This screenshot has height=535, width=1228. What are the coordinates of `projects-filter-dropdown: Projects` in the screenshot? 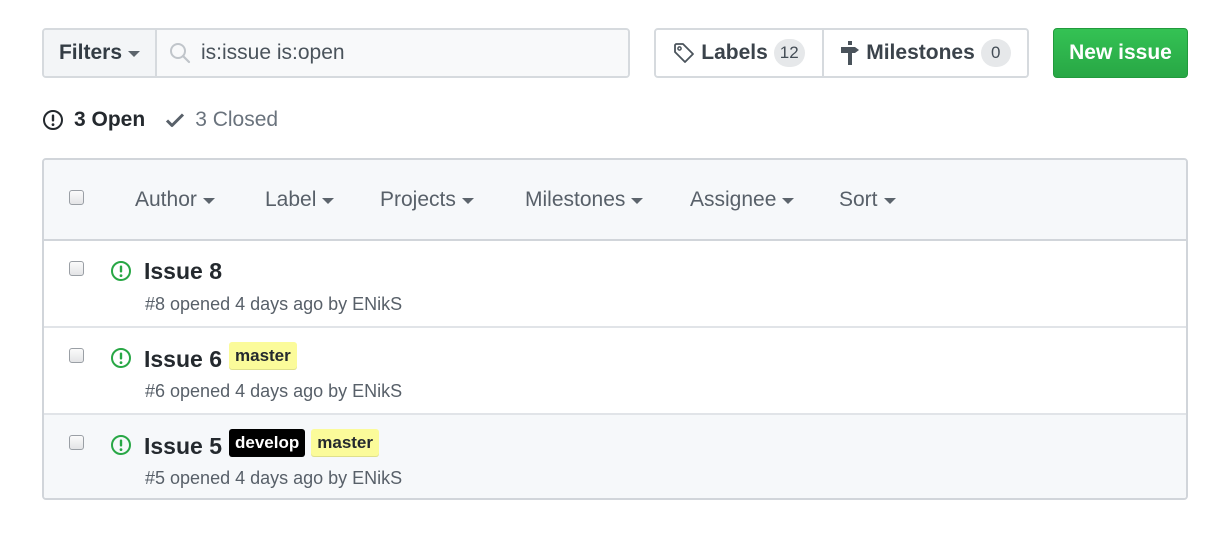 It's located at (427, 200).